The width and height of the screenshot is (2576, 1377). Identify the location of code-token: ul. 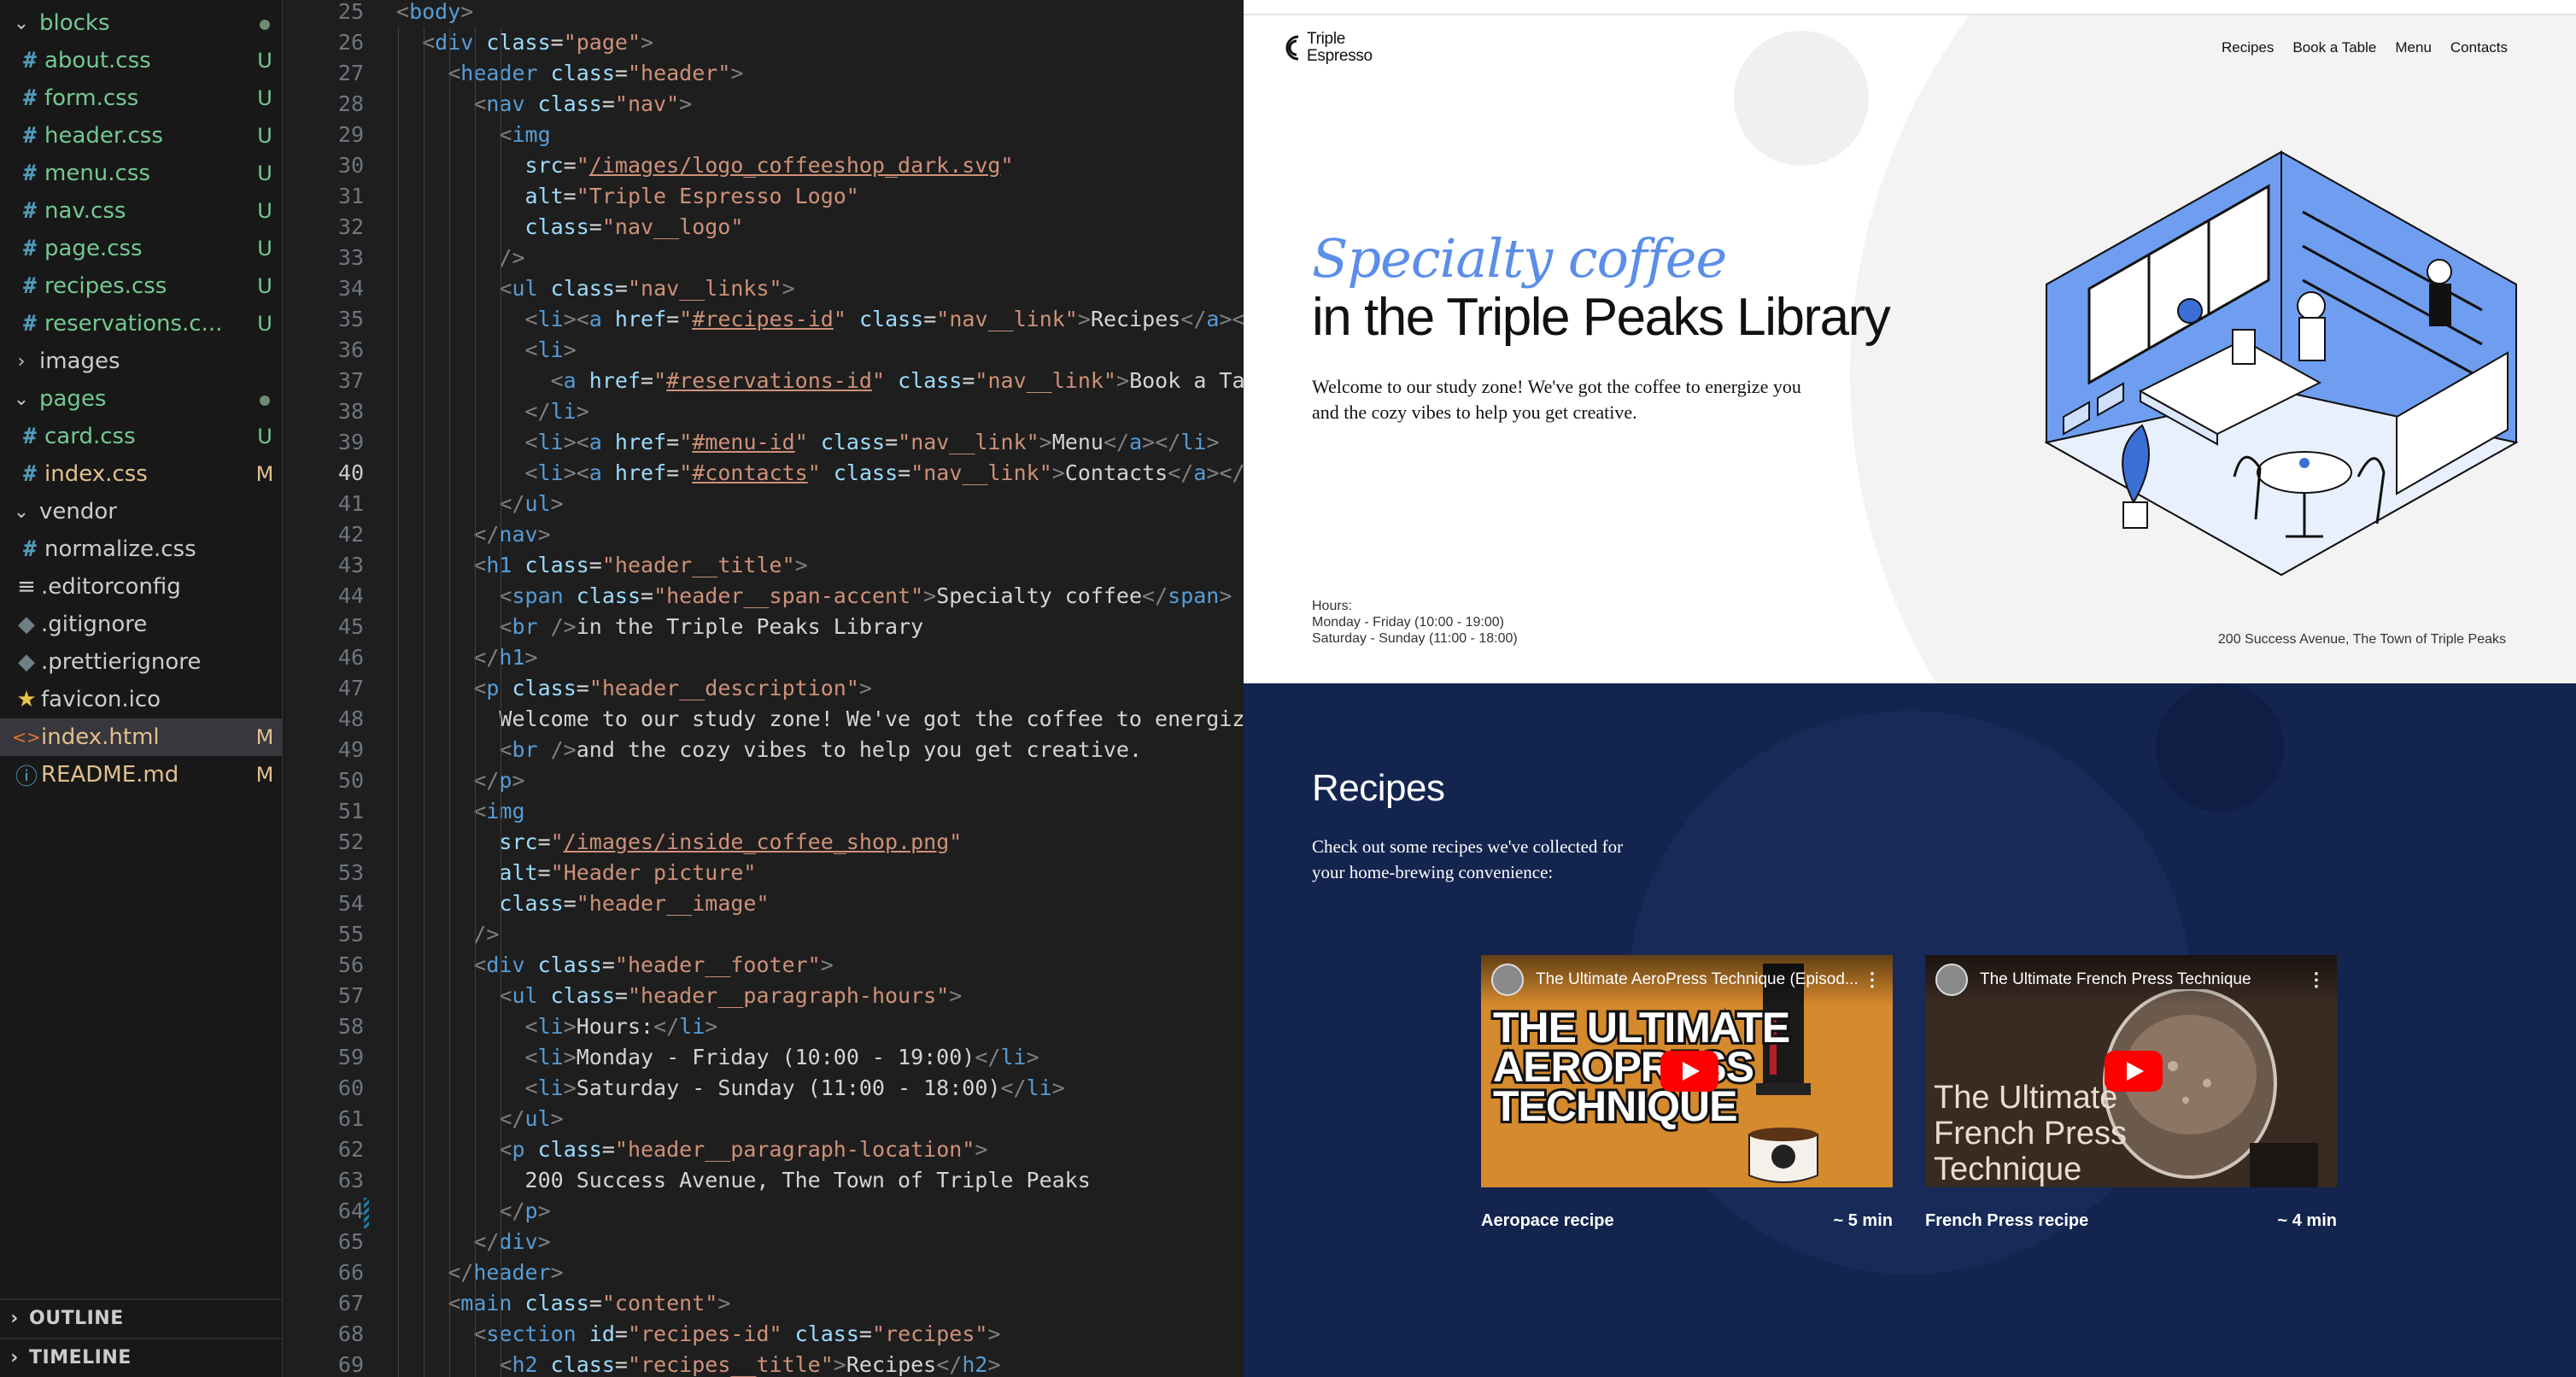
(537, 503).